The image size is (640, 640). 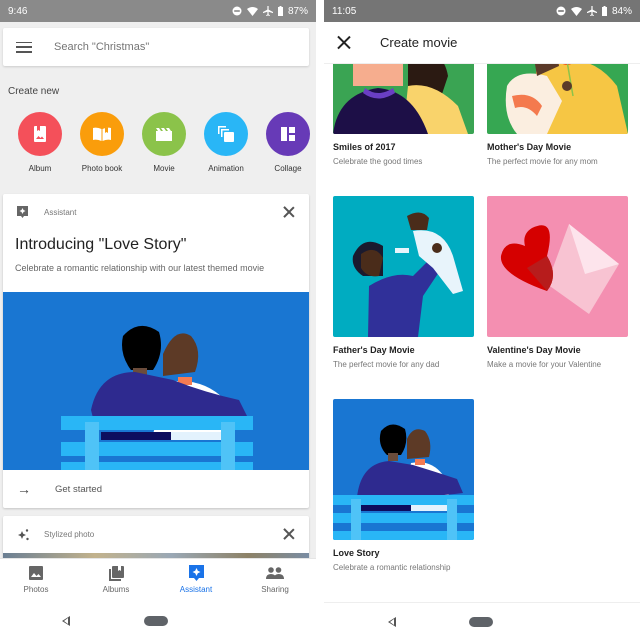 I want to click on movie-icon, so click(x=164, y=134).